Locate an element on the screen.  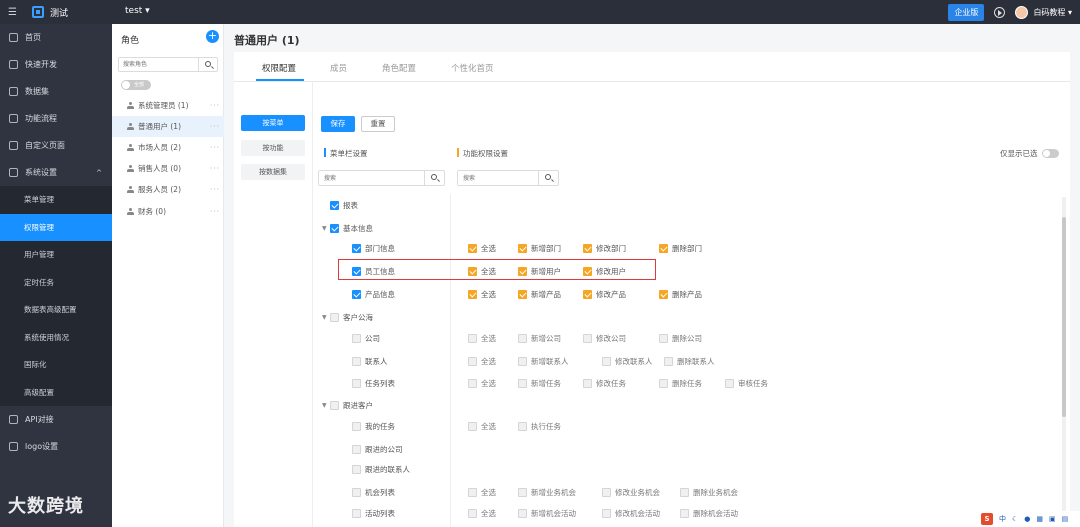
sidebar-item-logo: logo设置 is located at coordinates (56, 446).